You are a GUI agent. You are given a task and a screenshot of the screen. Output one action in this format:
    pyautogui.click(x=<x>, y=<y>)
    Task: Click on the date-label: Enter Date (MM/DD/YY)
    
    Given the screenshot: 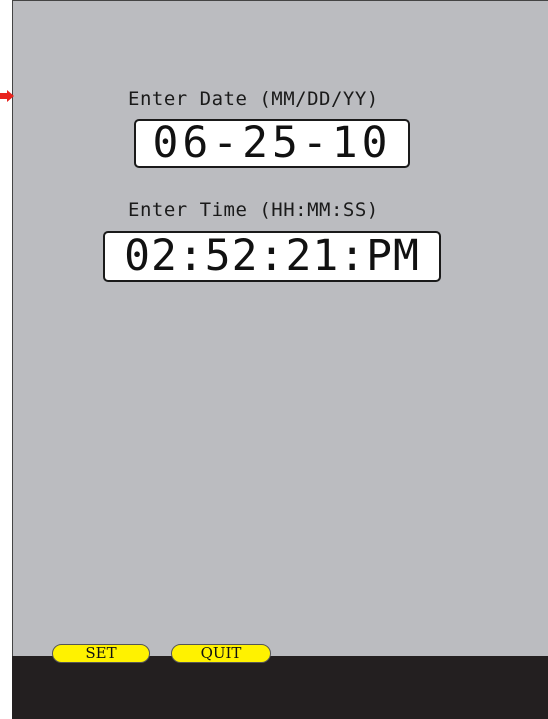 What is the action you would take?
    pyautogui.click(x=253, y=99)
    